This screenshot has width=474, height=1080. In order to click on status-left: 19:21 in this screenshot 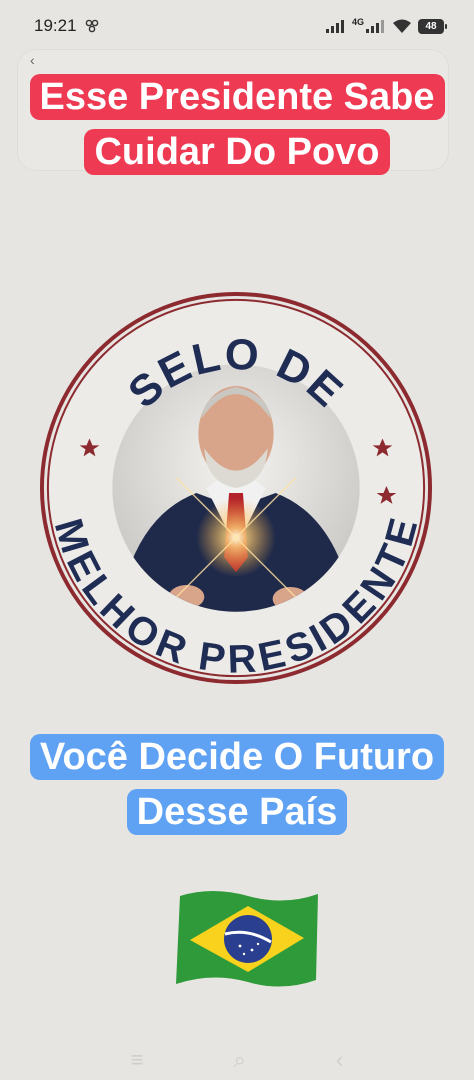, I will do `click(66, 26)`.